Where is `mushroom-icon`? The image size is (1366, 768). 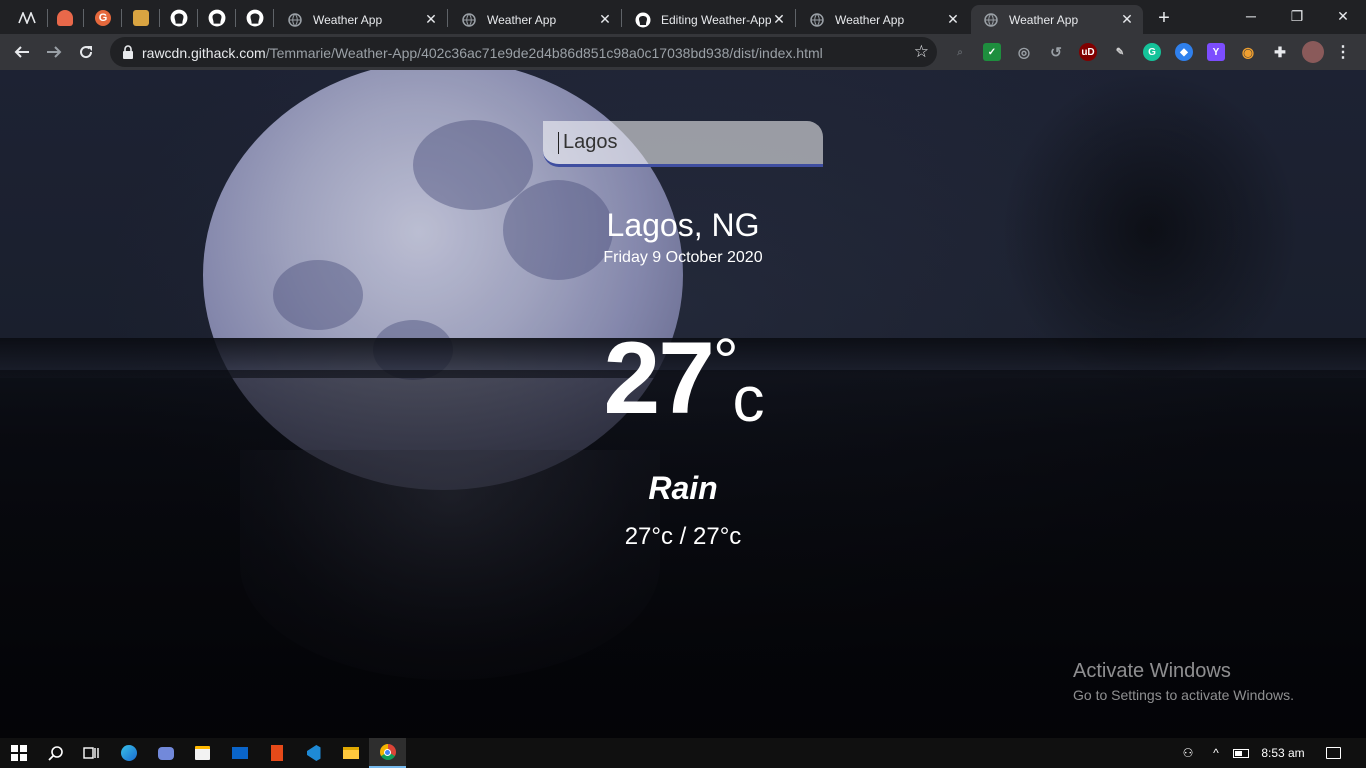
mushroom-icon is located at coordinates (65, 18).